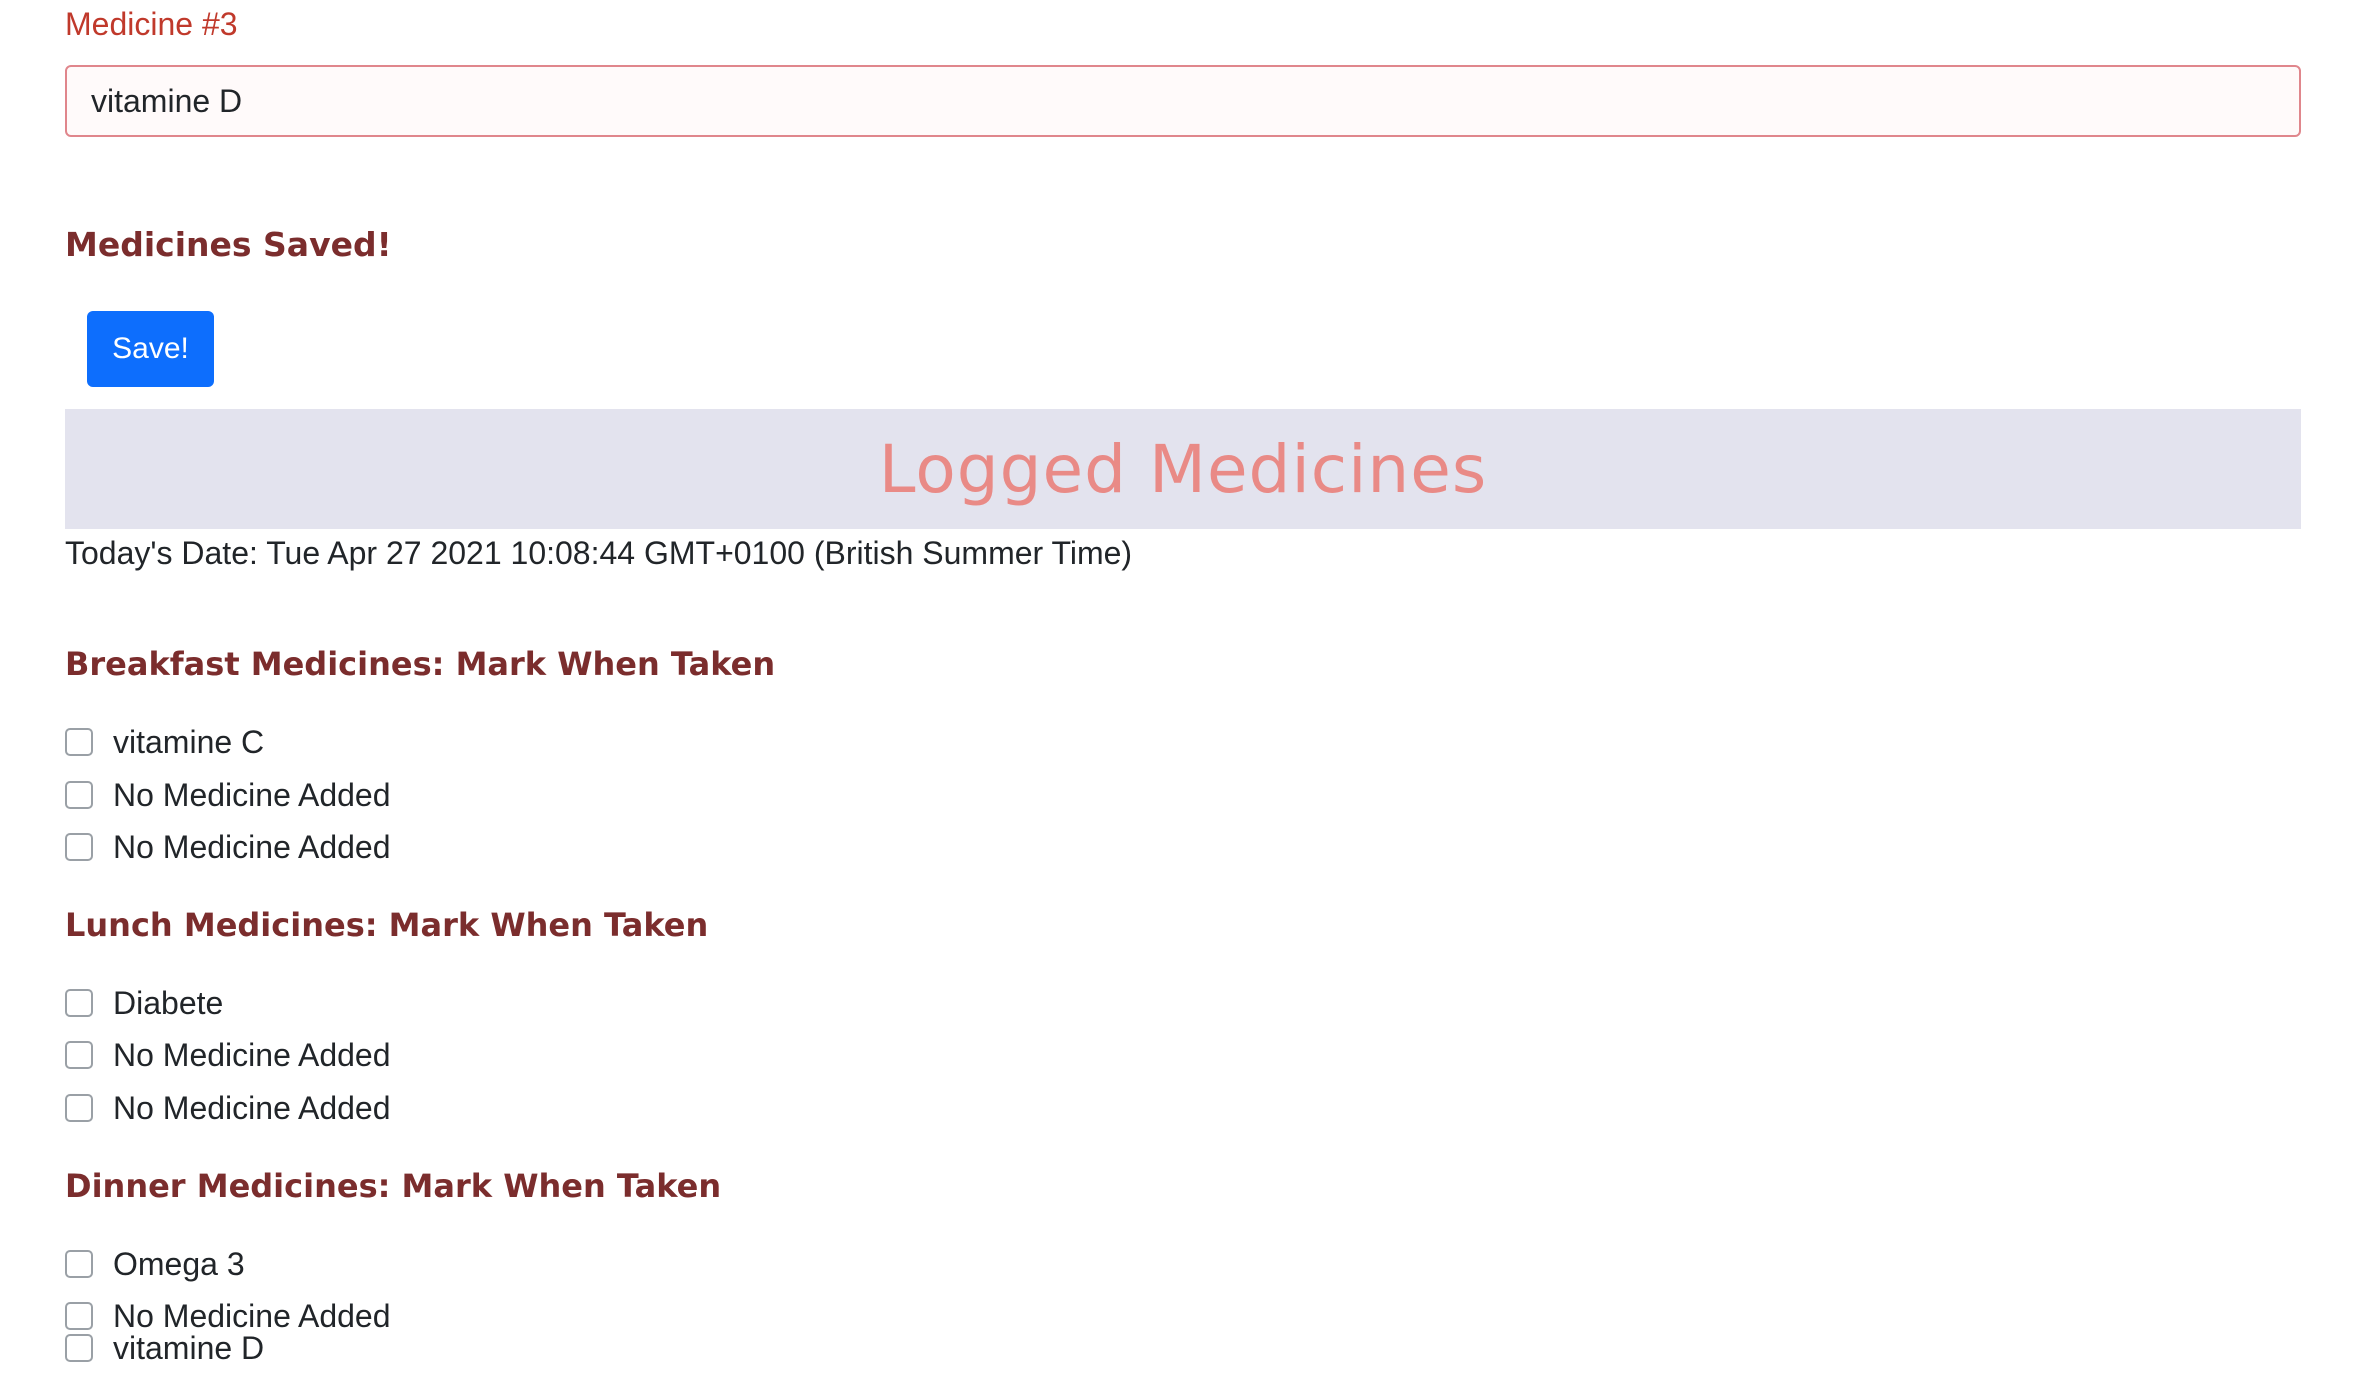 The width and height of the screenshot is (2371, 1374). I want to click on list-item: Diabete, so click(144, 1003).